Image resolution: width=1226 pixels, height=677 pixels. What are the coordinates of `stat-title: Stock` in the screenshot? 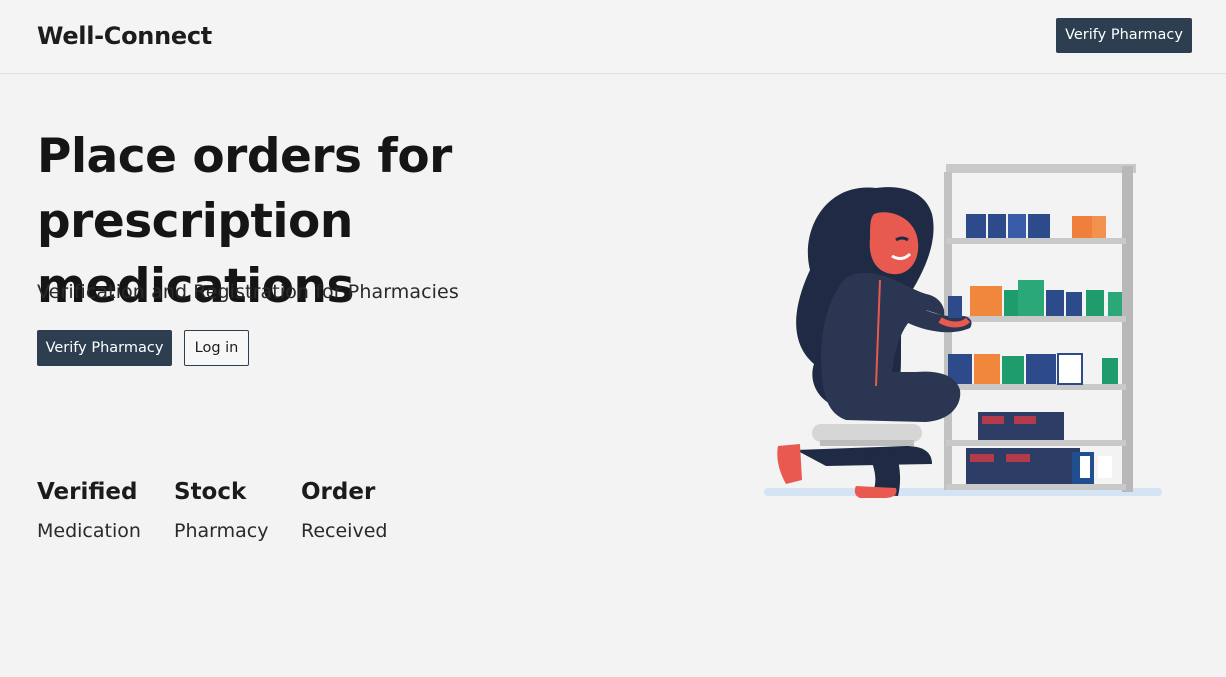 It's located at (210, 492).